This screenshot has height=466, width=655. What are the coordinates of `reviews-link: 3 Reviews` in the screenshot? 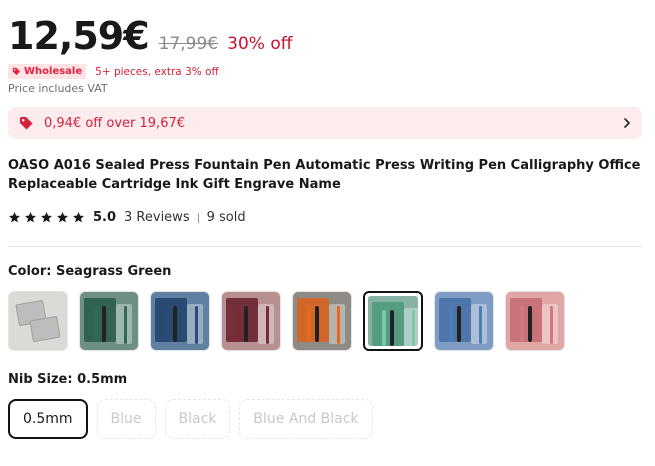 It's located at (157, 217).